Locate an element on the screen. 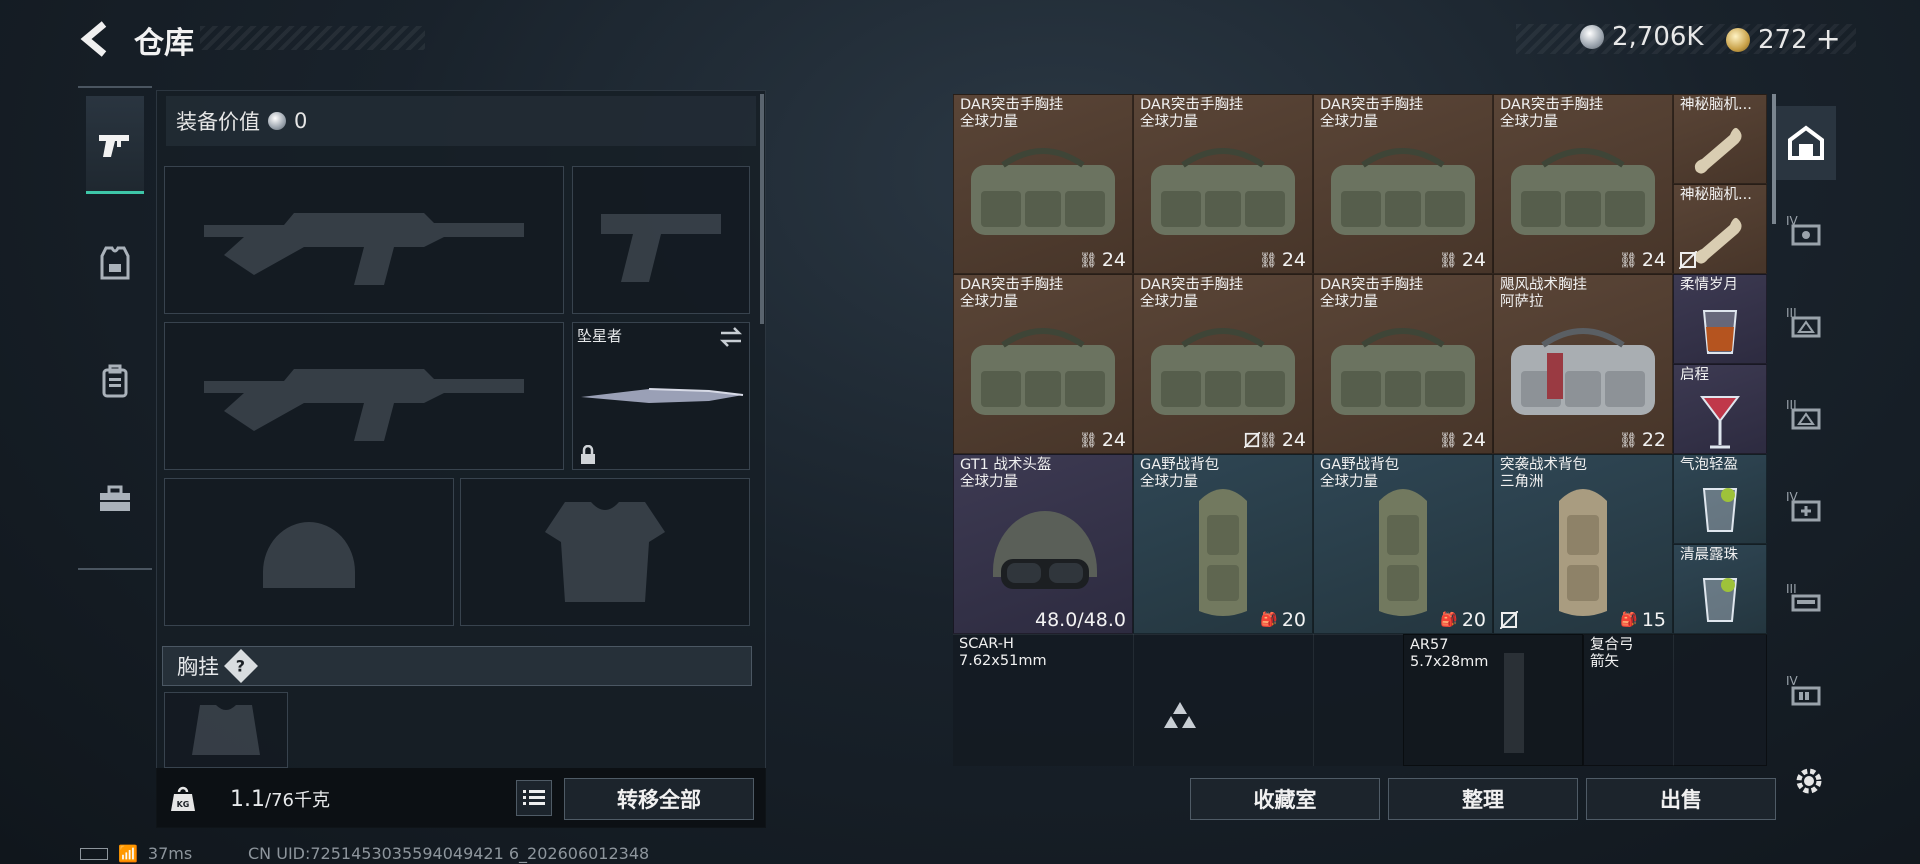 The width and height of the screenshot is (1920, 864). pistol-icon is located at coordinates (114, 145).